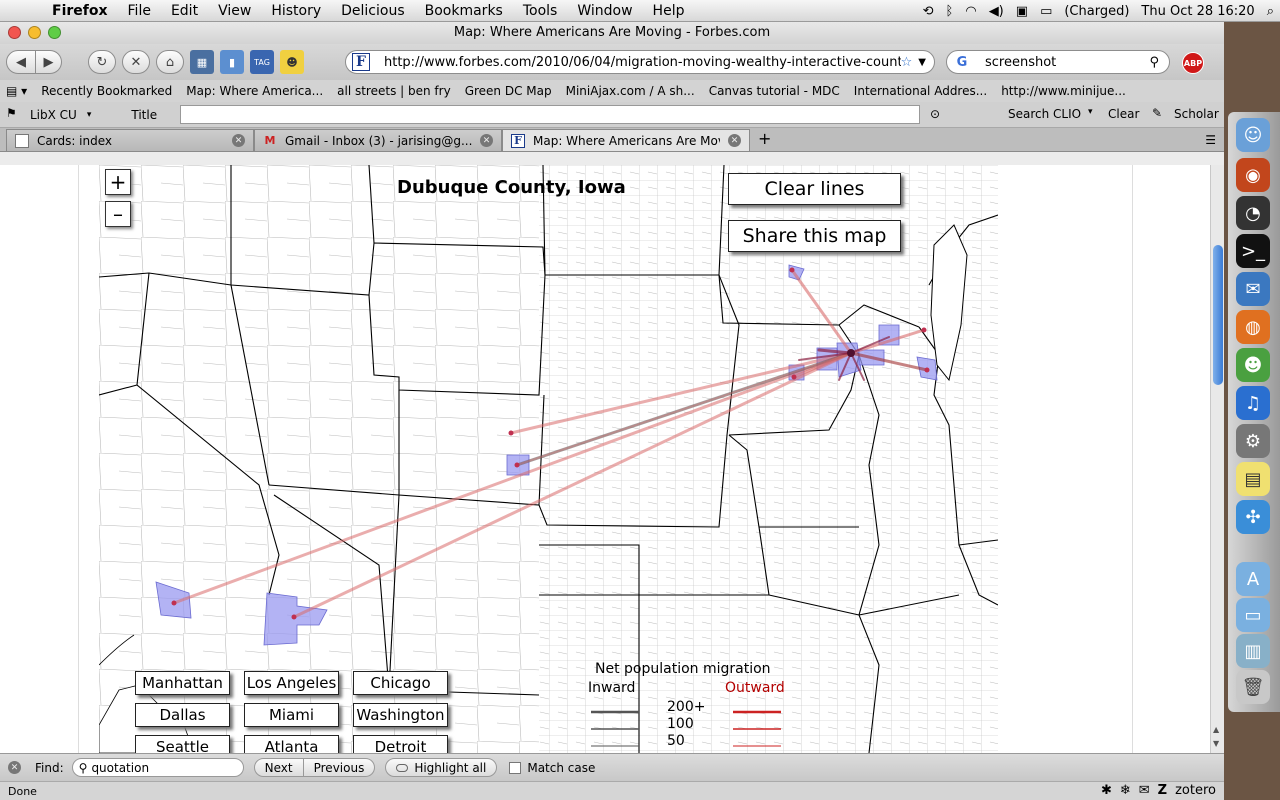 The height and width of the screenshot is (800, 1280). I want to click on clear-lines-button: Clear lines, so click(814, 189).